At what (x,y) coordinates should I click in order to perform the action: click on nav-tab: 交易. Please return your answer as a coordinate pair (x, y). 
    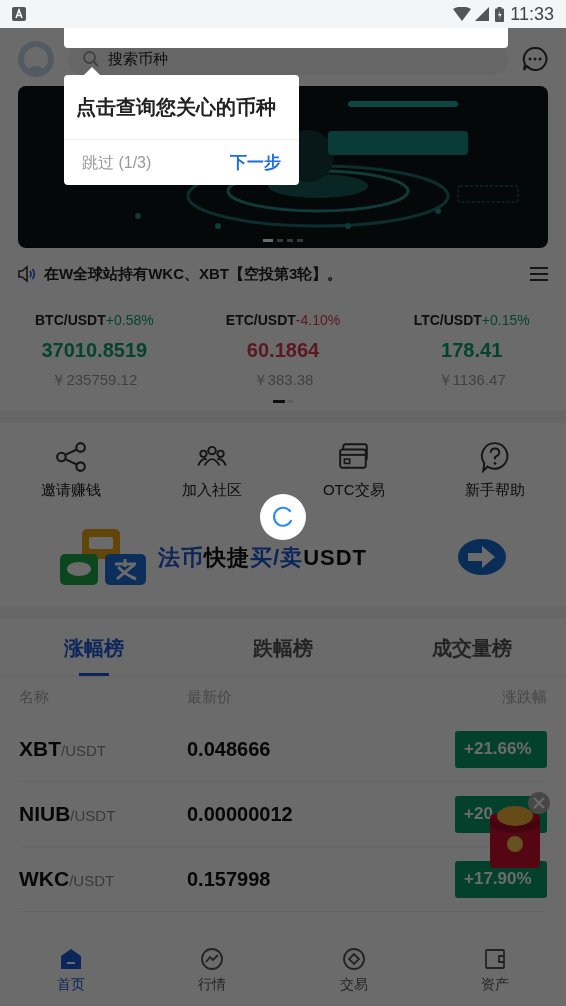
    Looking at the image, I should click on (354, 971).